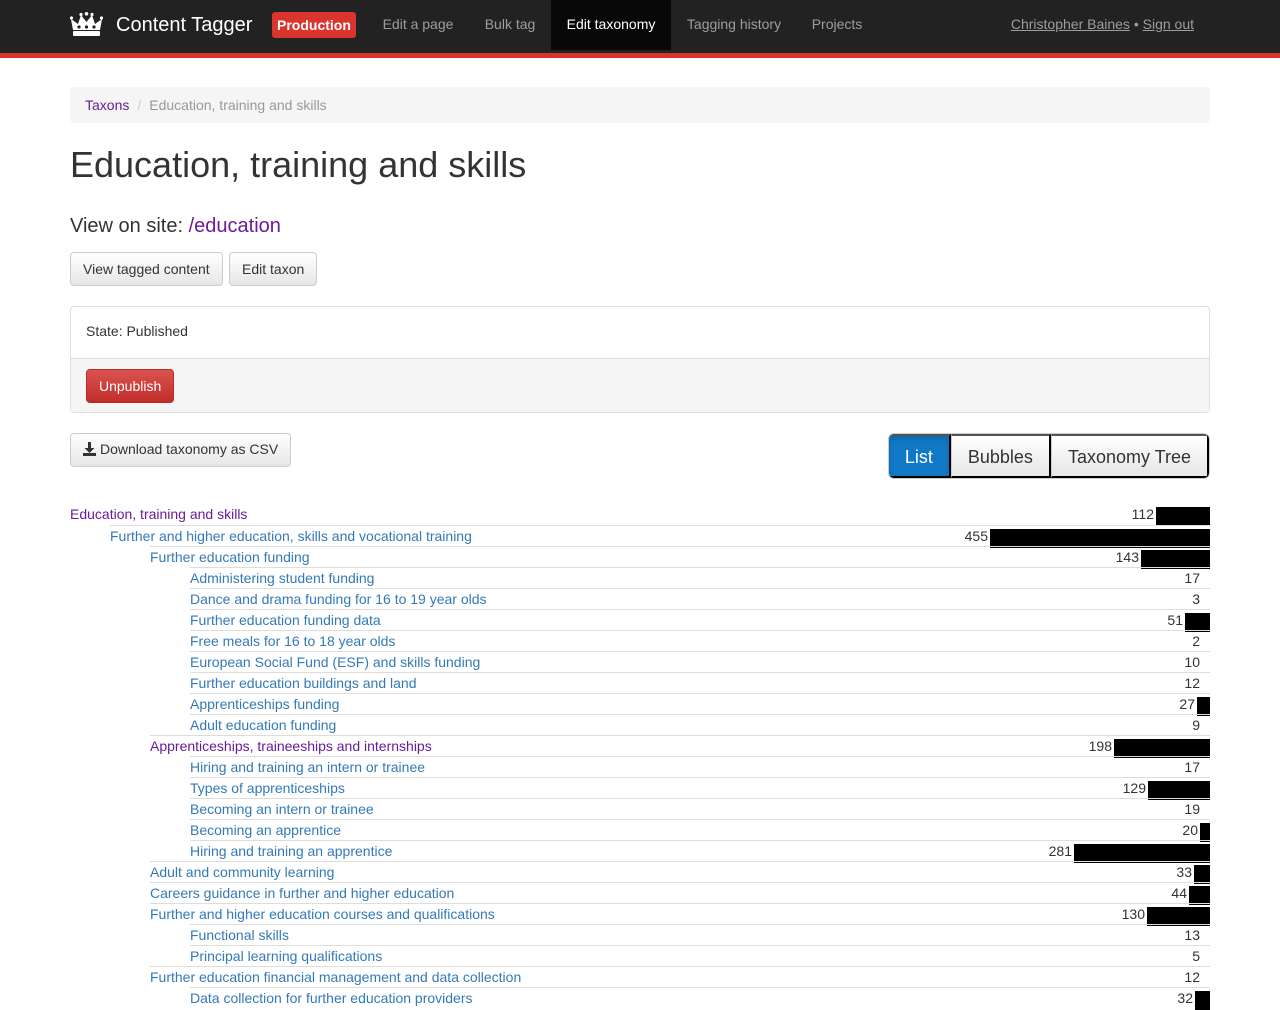 The height and width of the screenshot is (1010, 1280). What do you see at coordinates (510, 25) in the screenshot?
I see `nav-bulk-tag: Bulk tag` at bounding box center [510, 25].